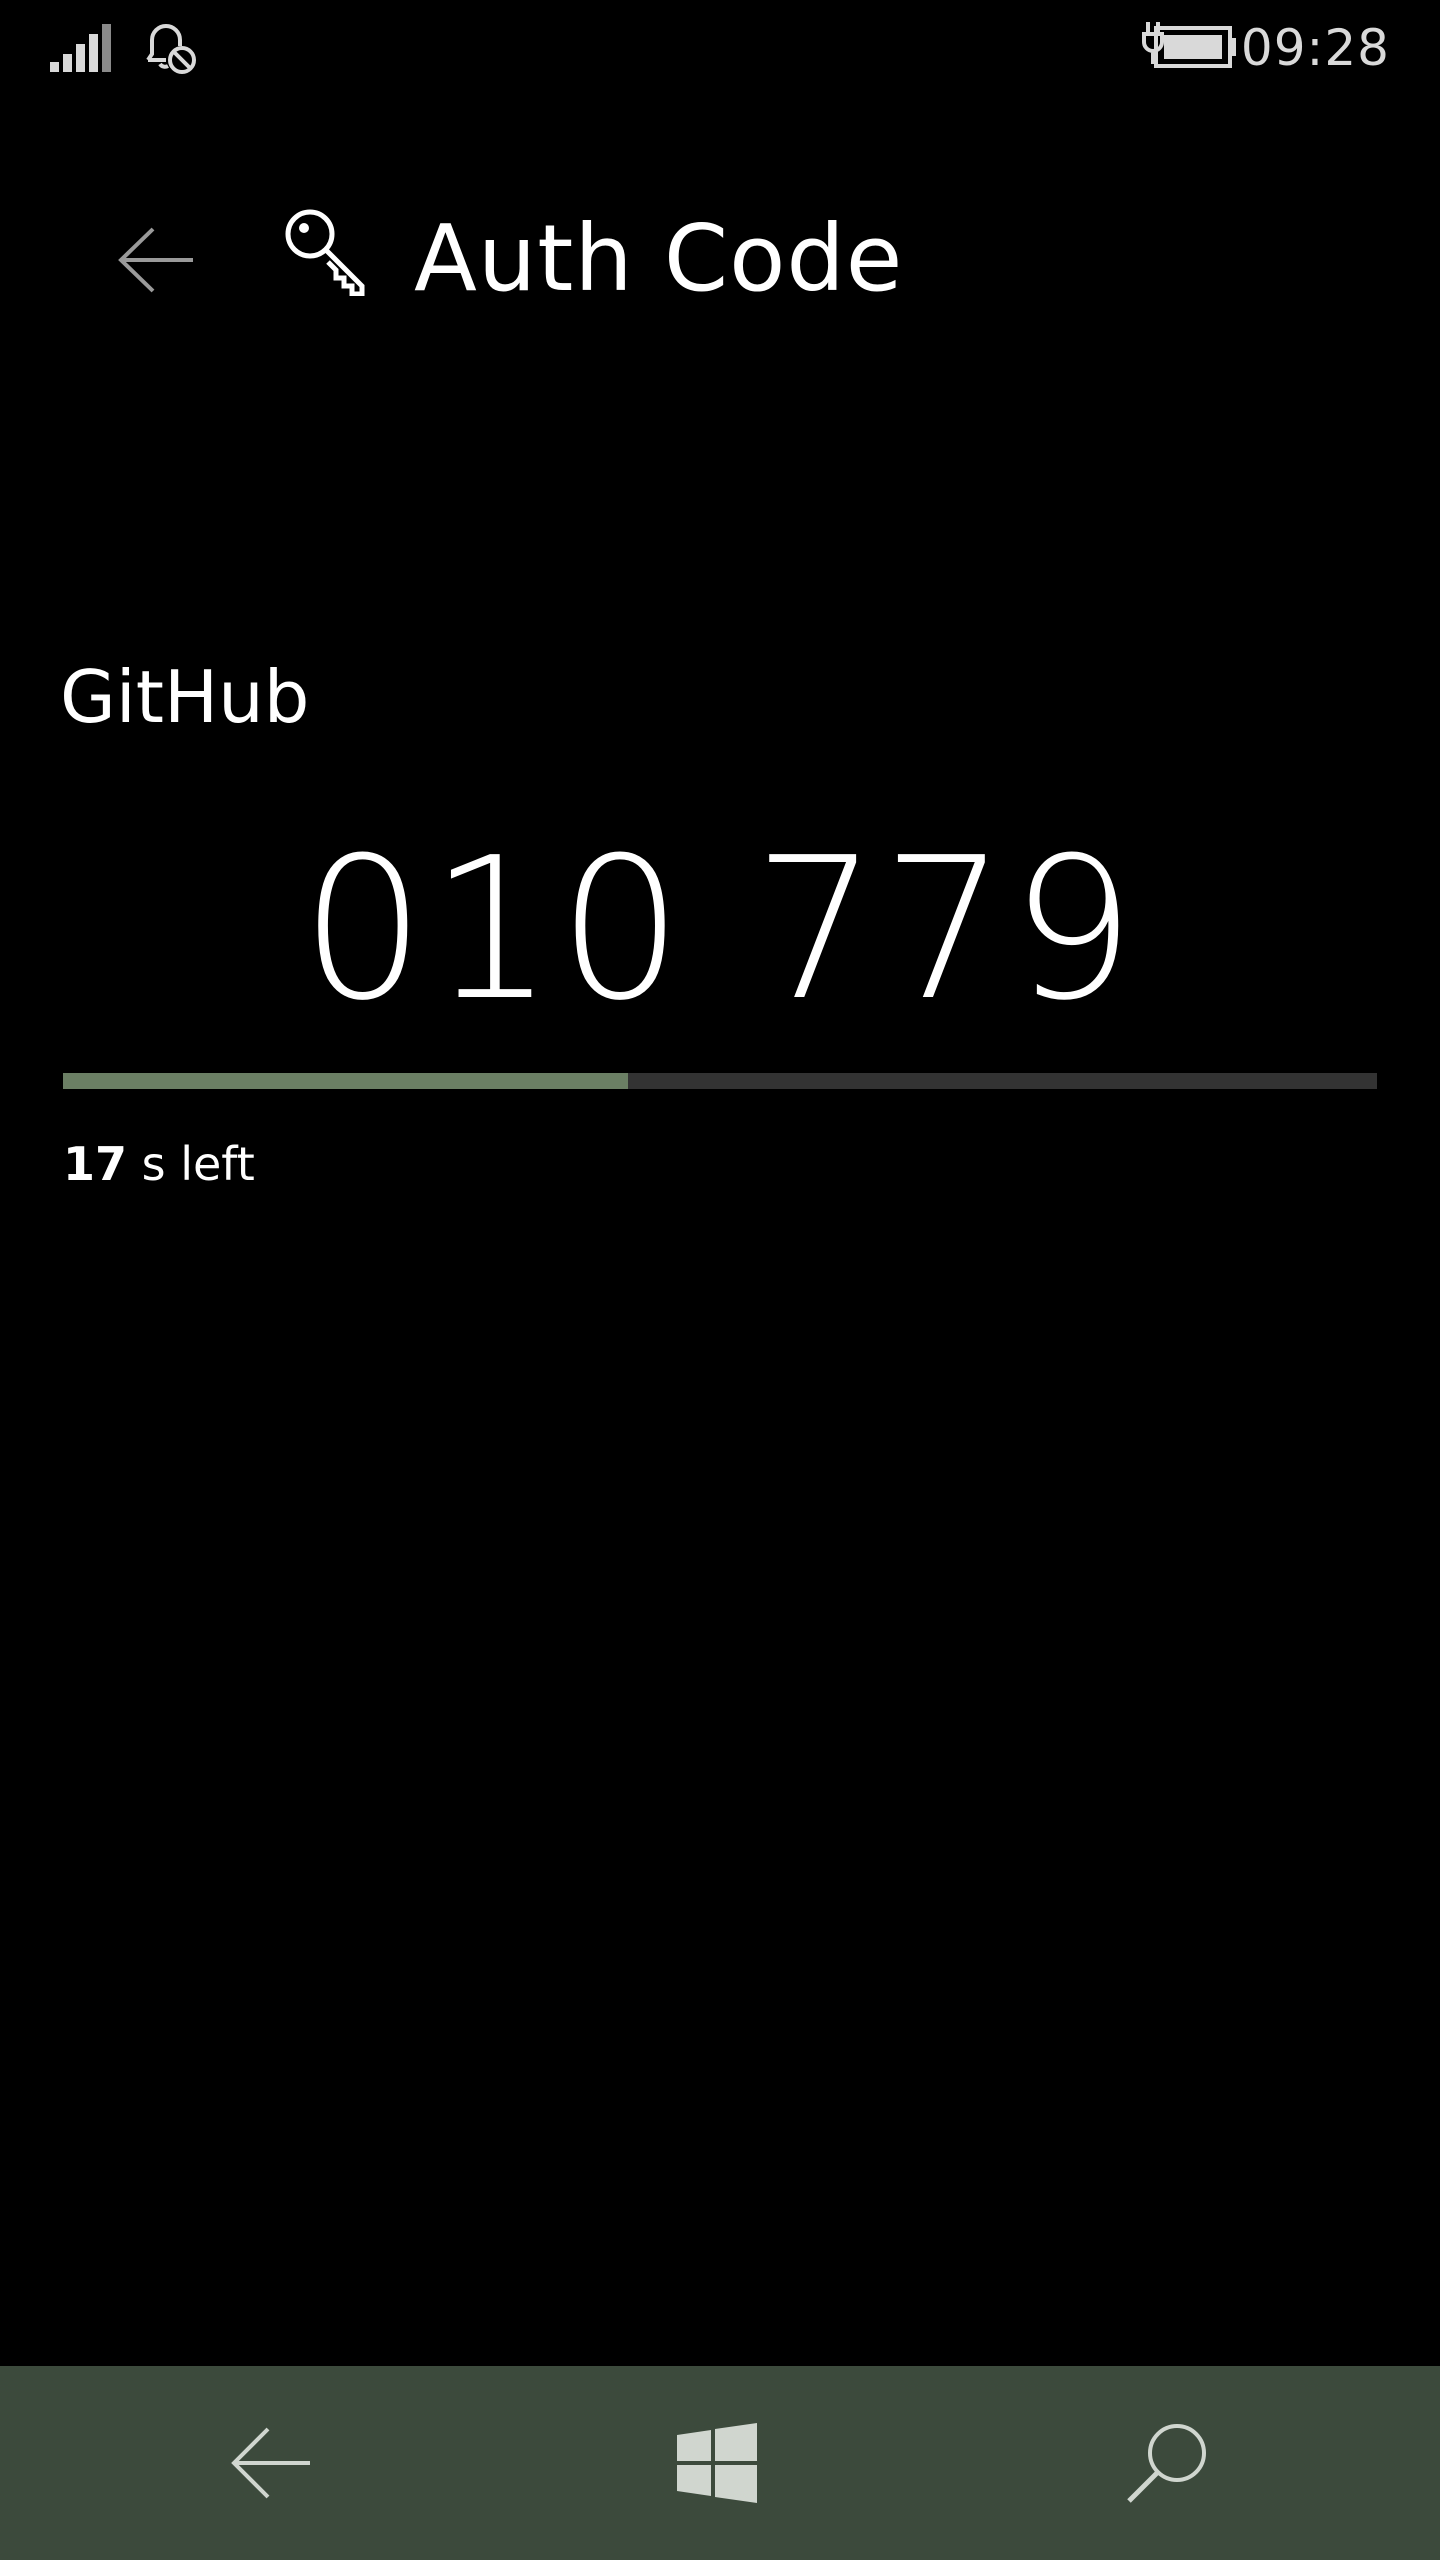 The width and height of the screenshot is (1440, 2560). Describe the element at coordinates (171, 49) in the screenshot. I see `alarm-off-icon` at that location.